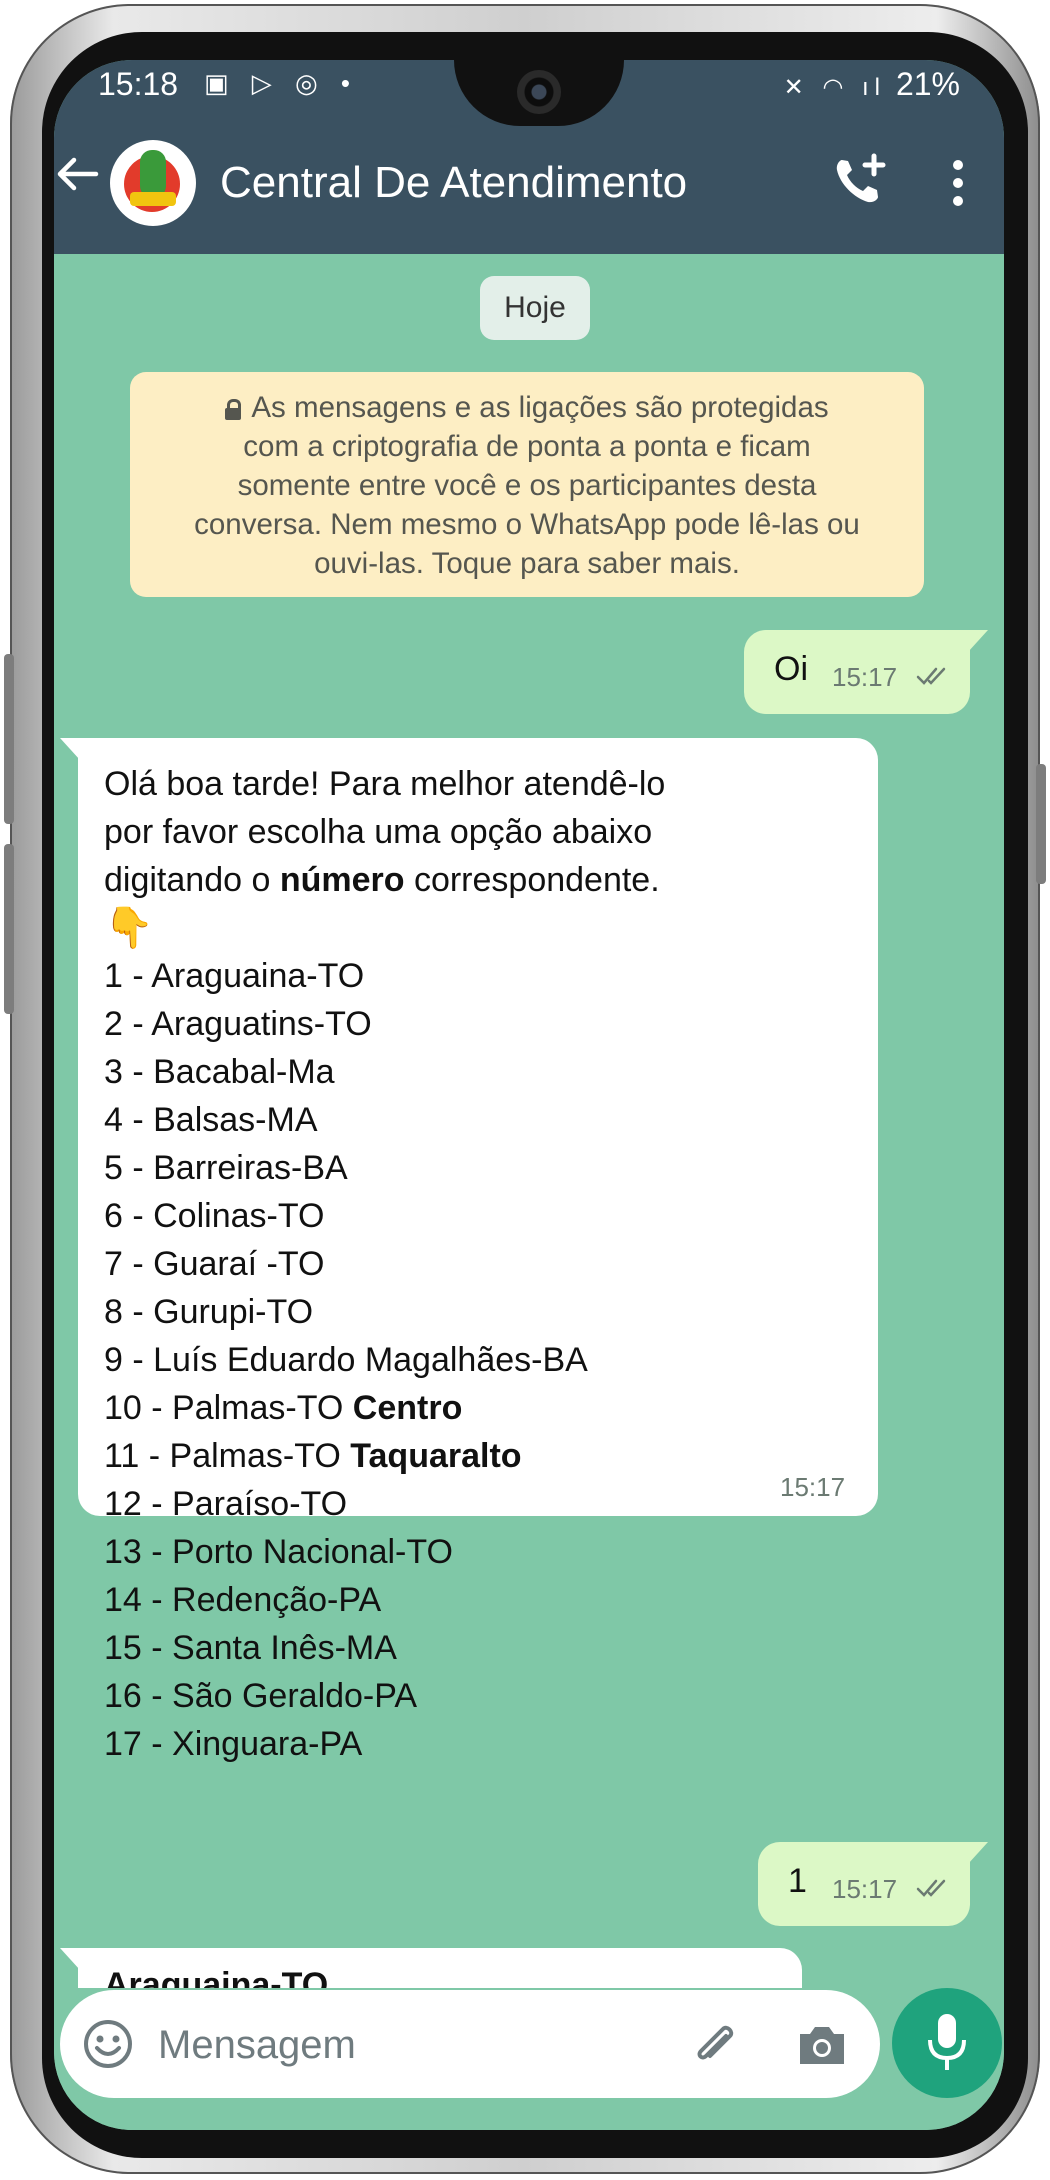  I want to click on option-item: 8 - Gurupi-TO, so click(209, 1312).